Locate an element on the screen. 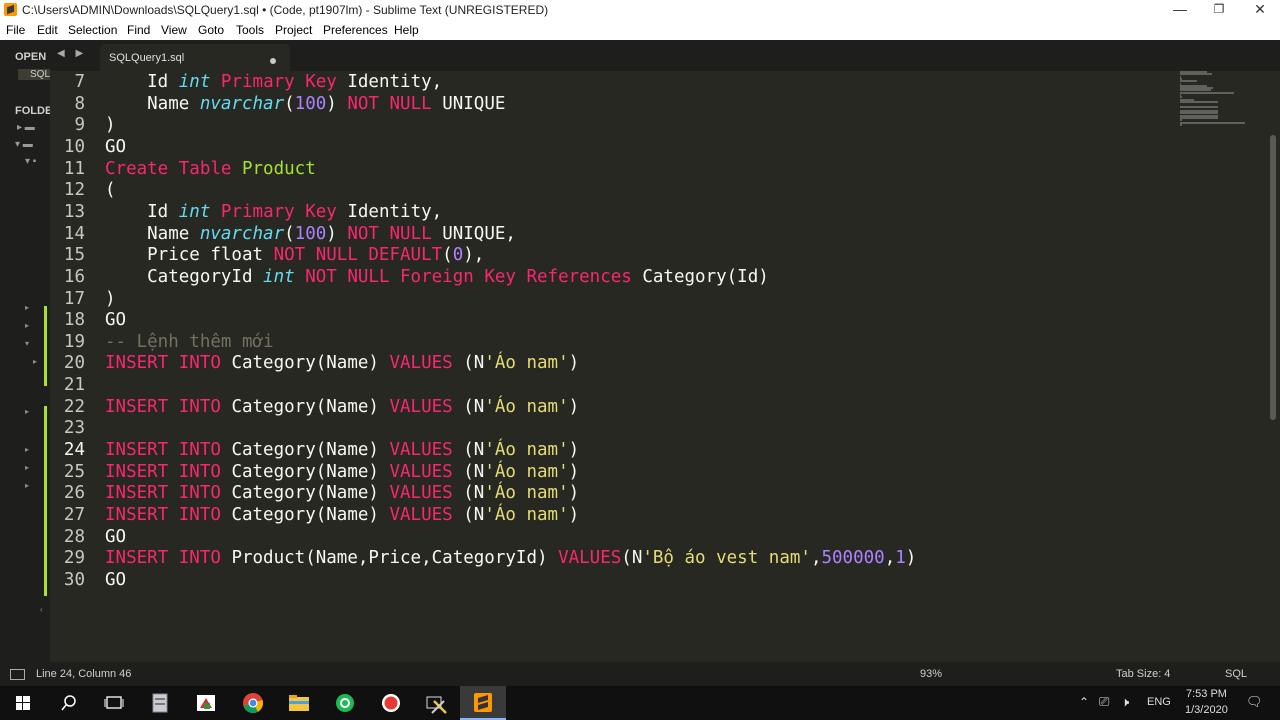 The width and height of the screenshot is (1280, 720). code-line: 8 Name nvarchar(100) NOT NULL UNIQUE is located at coordinates (610, 104).